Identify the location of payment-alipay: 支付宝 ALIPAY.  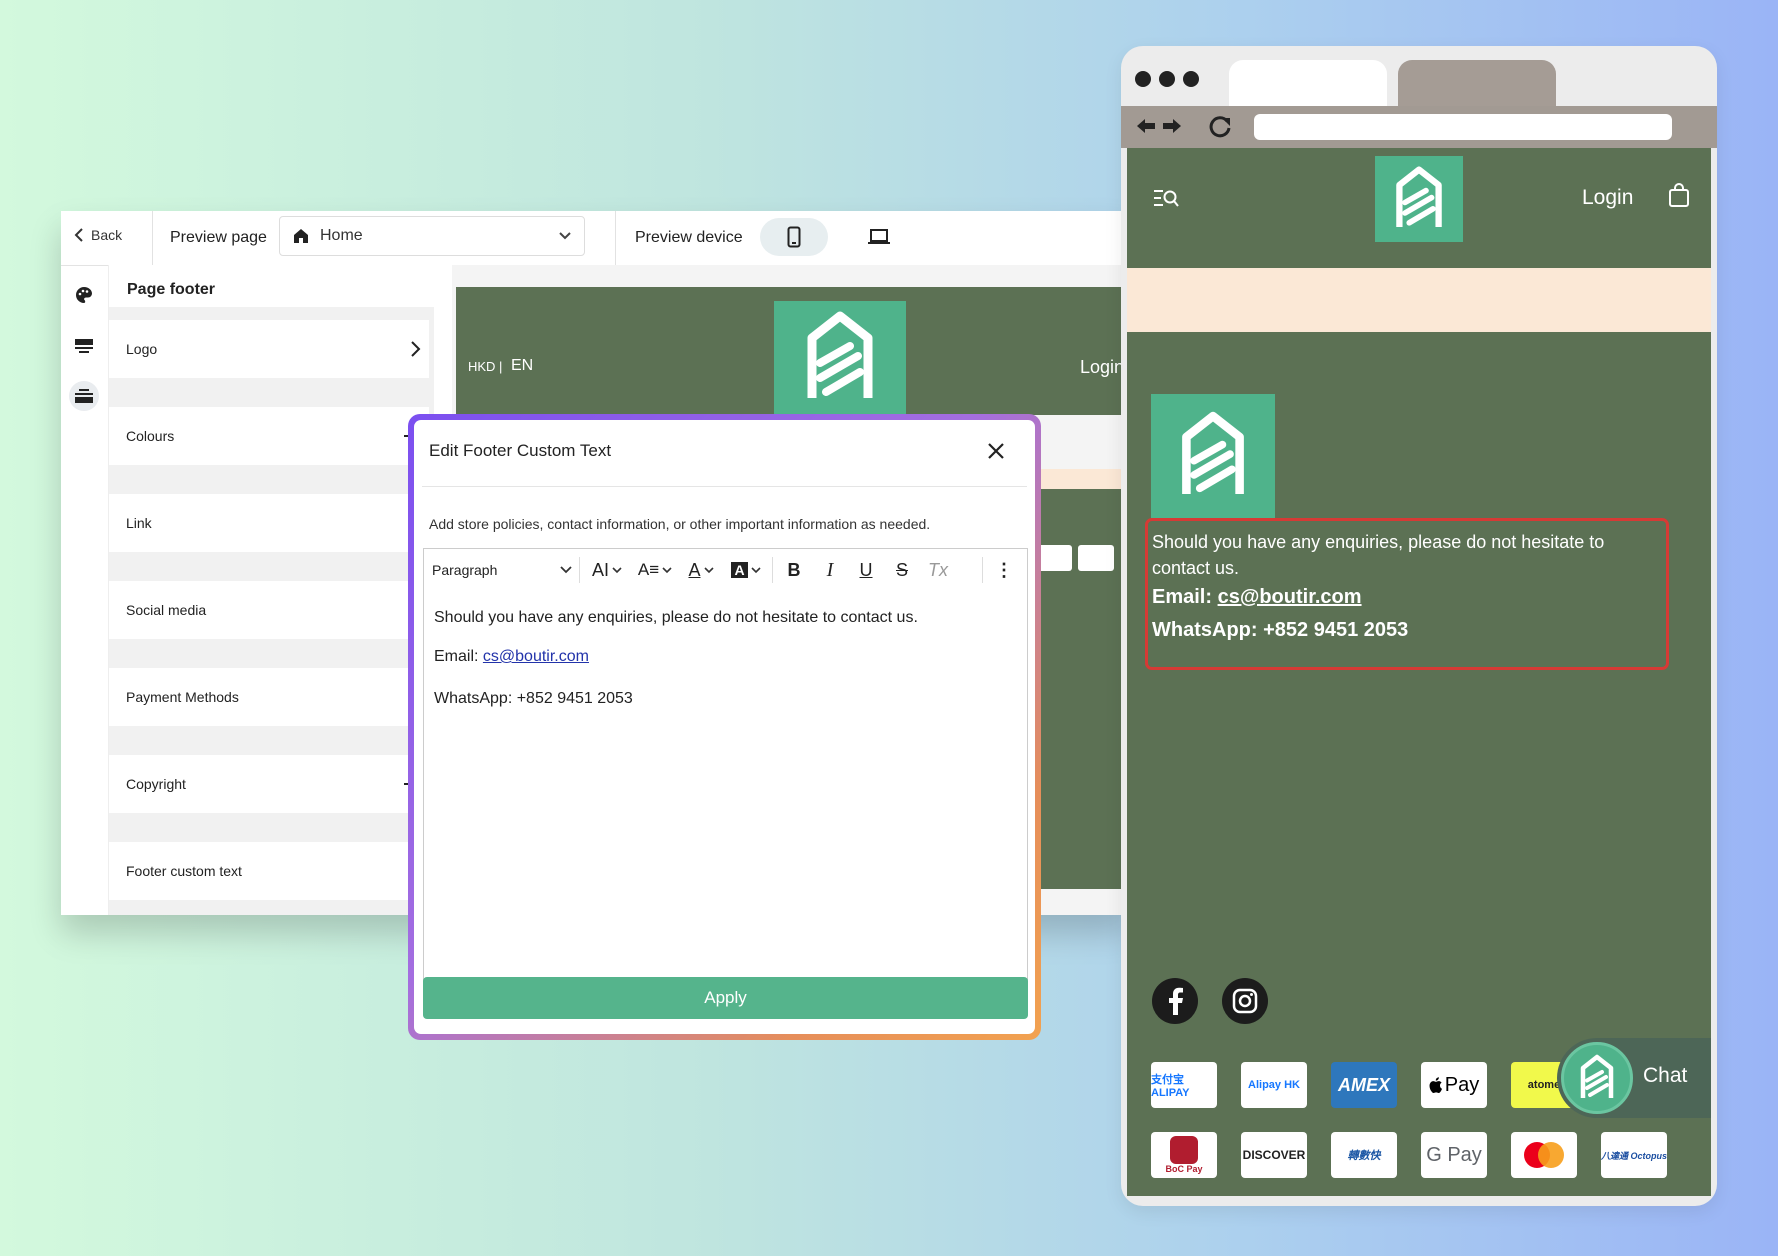
(1184, 1085).